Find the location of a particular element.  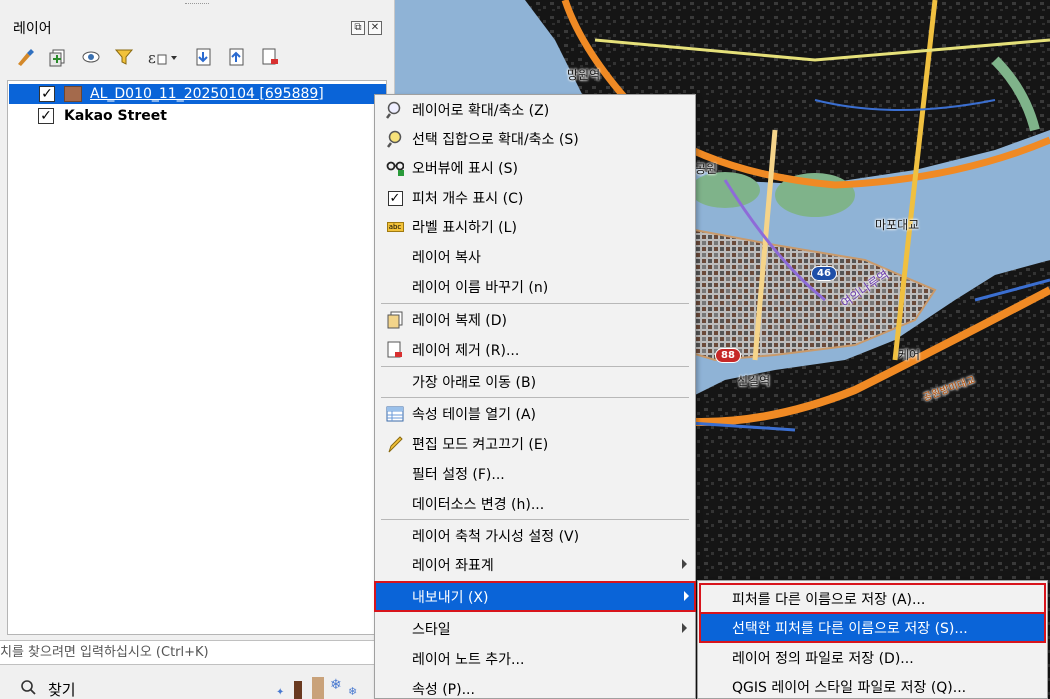

map-label-park: 공원 is located at coordinates (706, 169).